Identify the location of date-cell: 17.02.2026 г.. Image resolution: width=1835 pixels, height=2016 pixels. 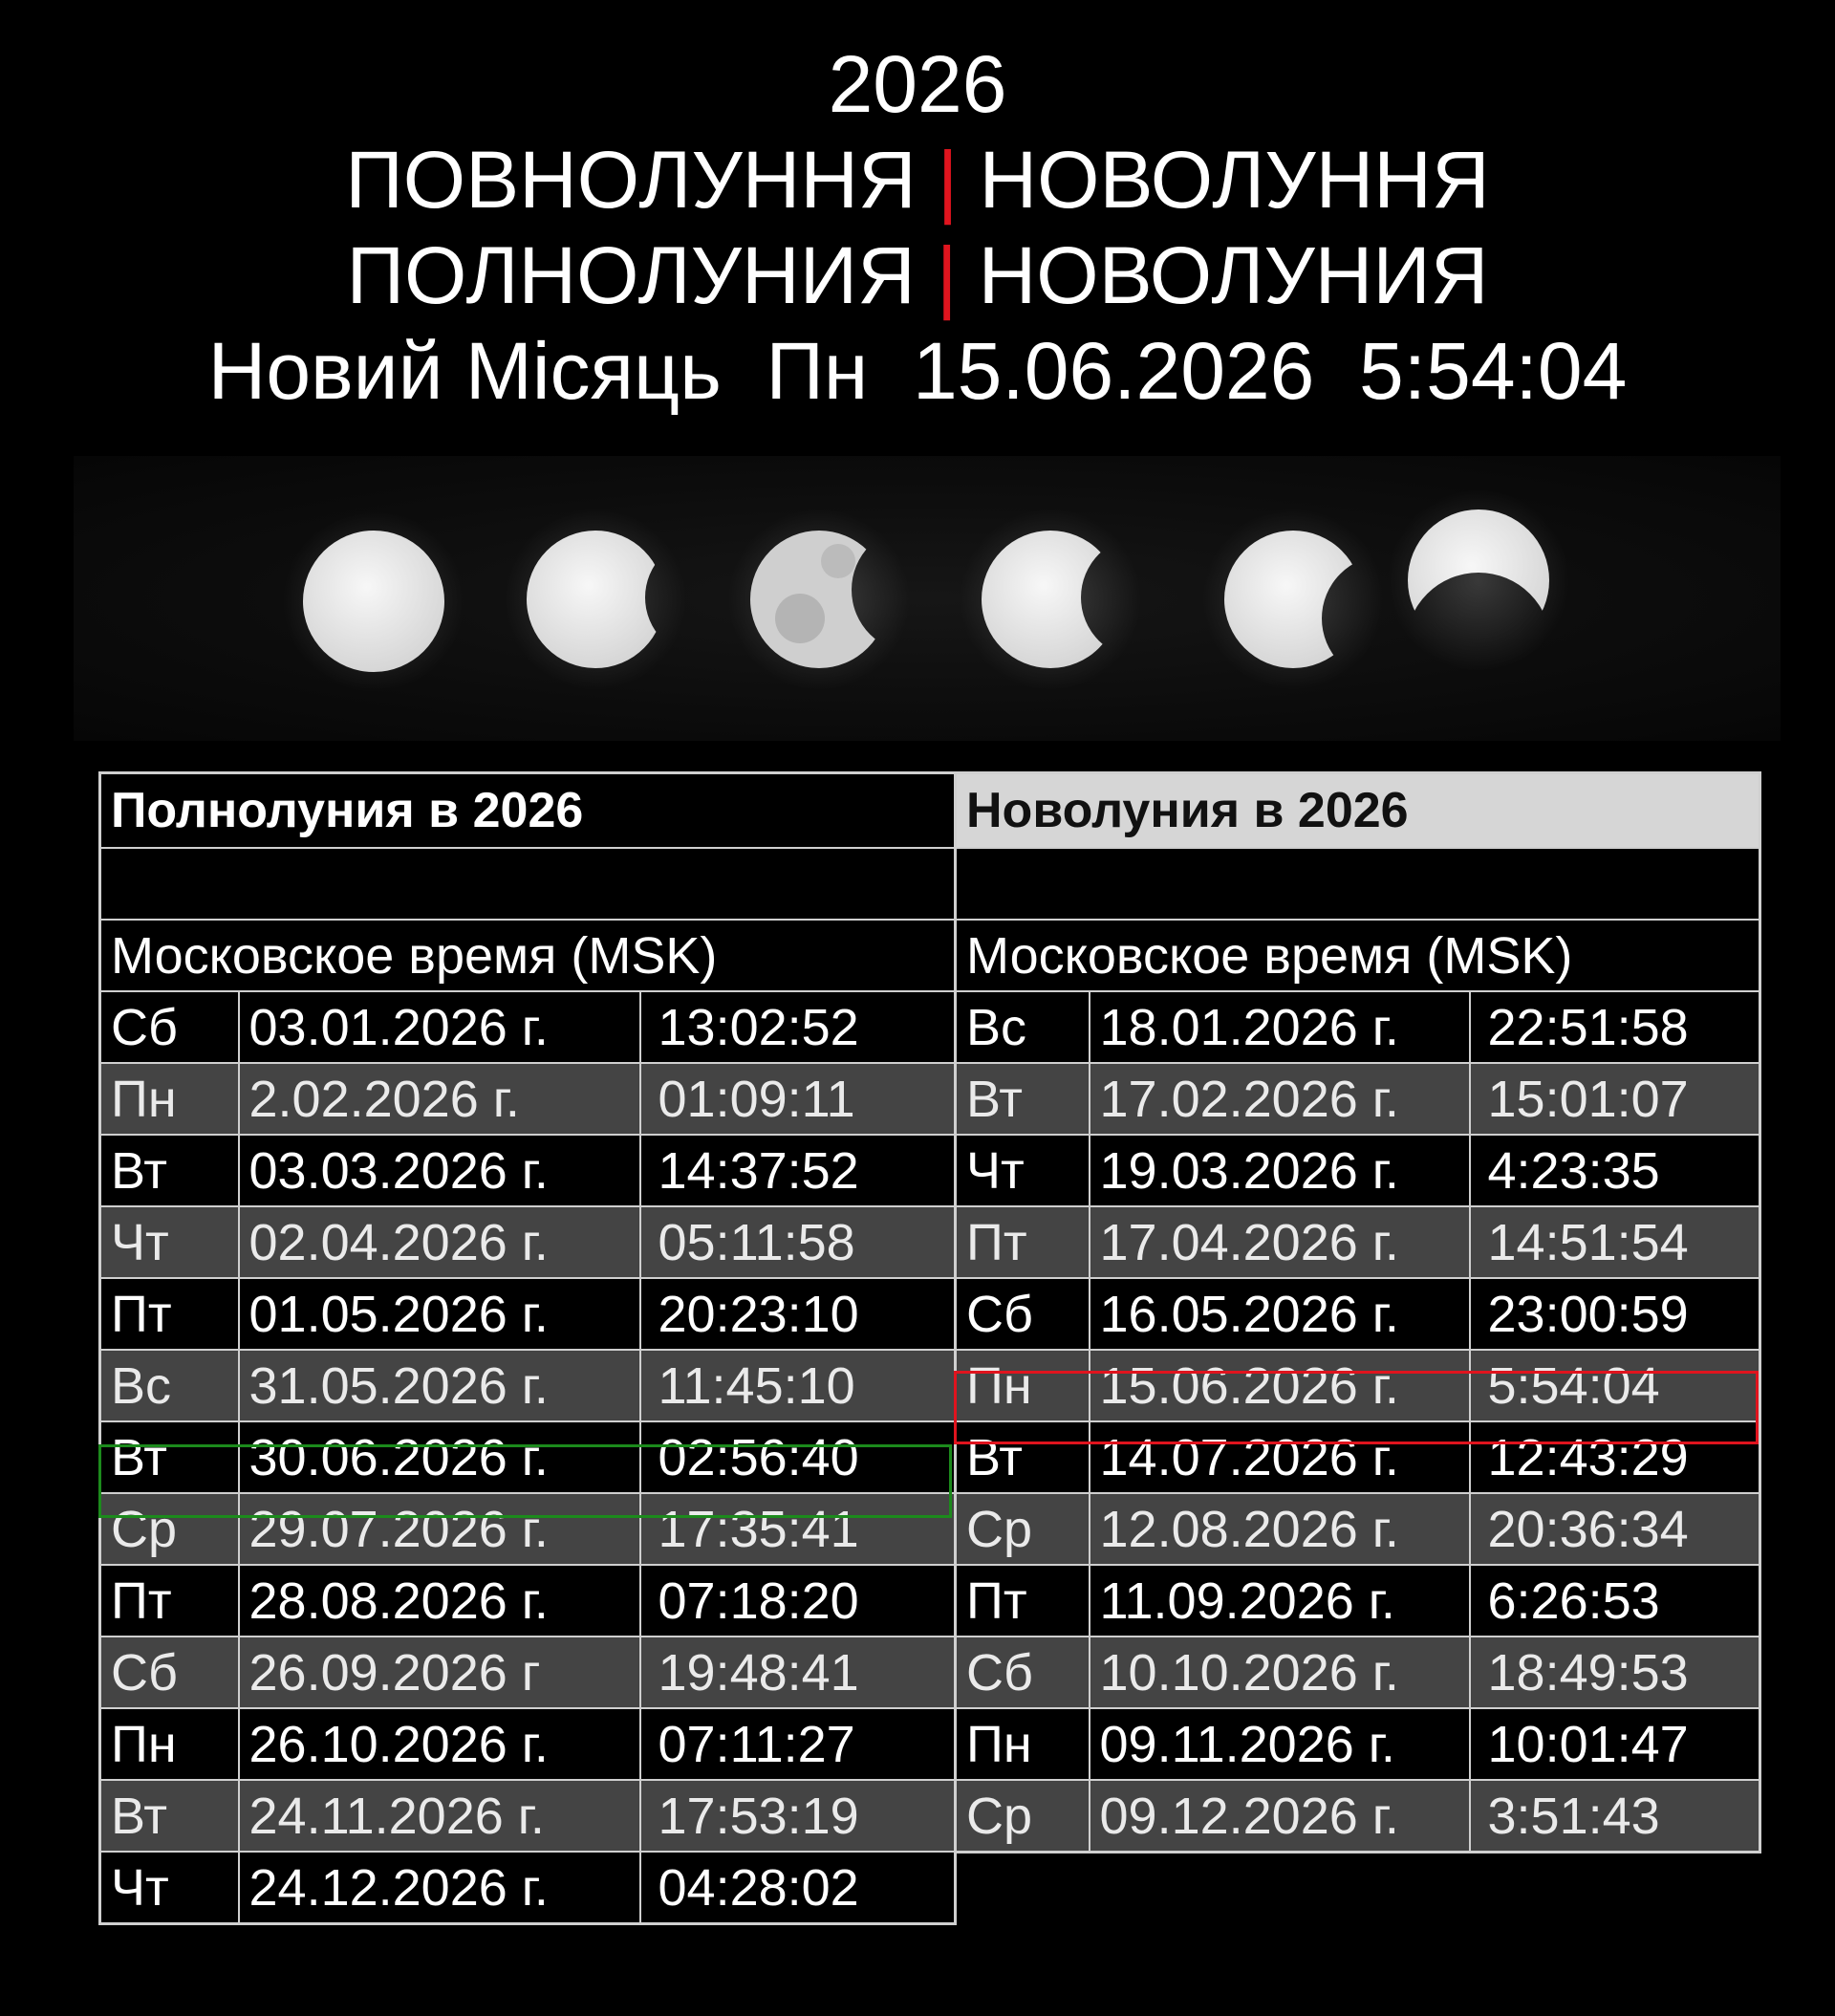
(1279, 1099).